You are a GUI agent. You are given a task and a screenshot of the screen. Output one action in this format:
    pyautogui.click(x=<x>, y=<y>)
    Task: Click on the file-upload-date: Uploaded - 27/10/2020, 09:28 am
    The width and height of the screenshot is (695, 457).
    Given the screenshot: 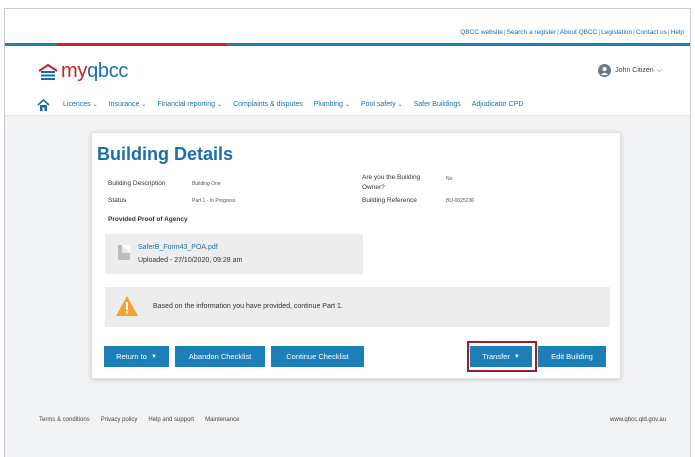 What is the action you would take?
    pyautogui.click(x=190, y=260)
    